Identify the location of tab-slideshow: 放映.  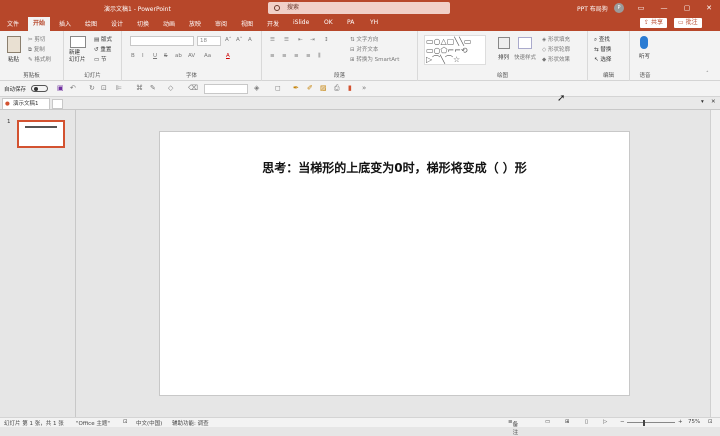
(195, 23).